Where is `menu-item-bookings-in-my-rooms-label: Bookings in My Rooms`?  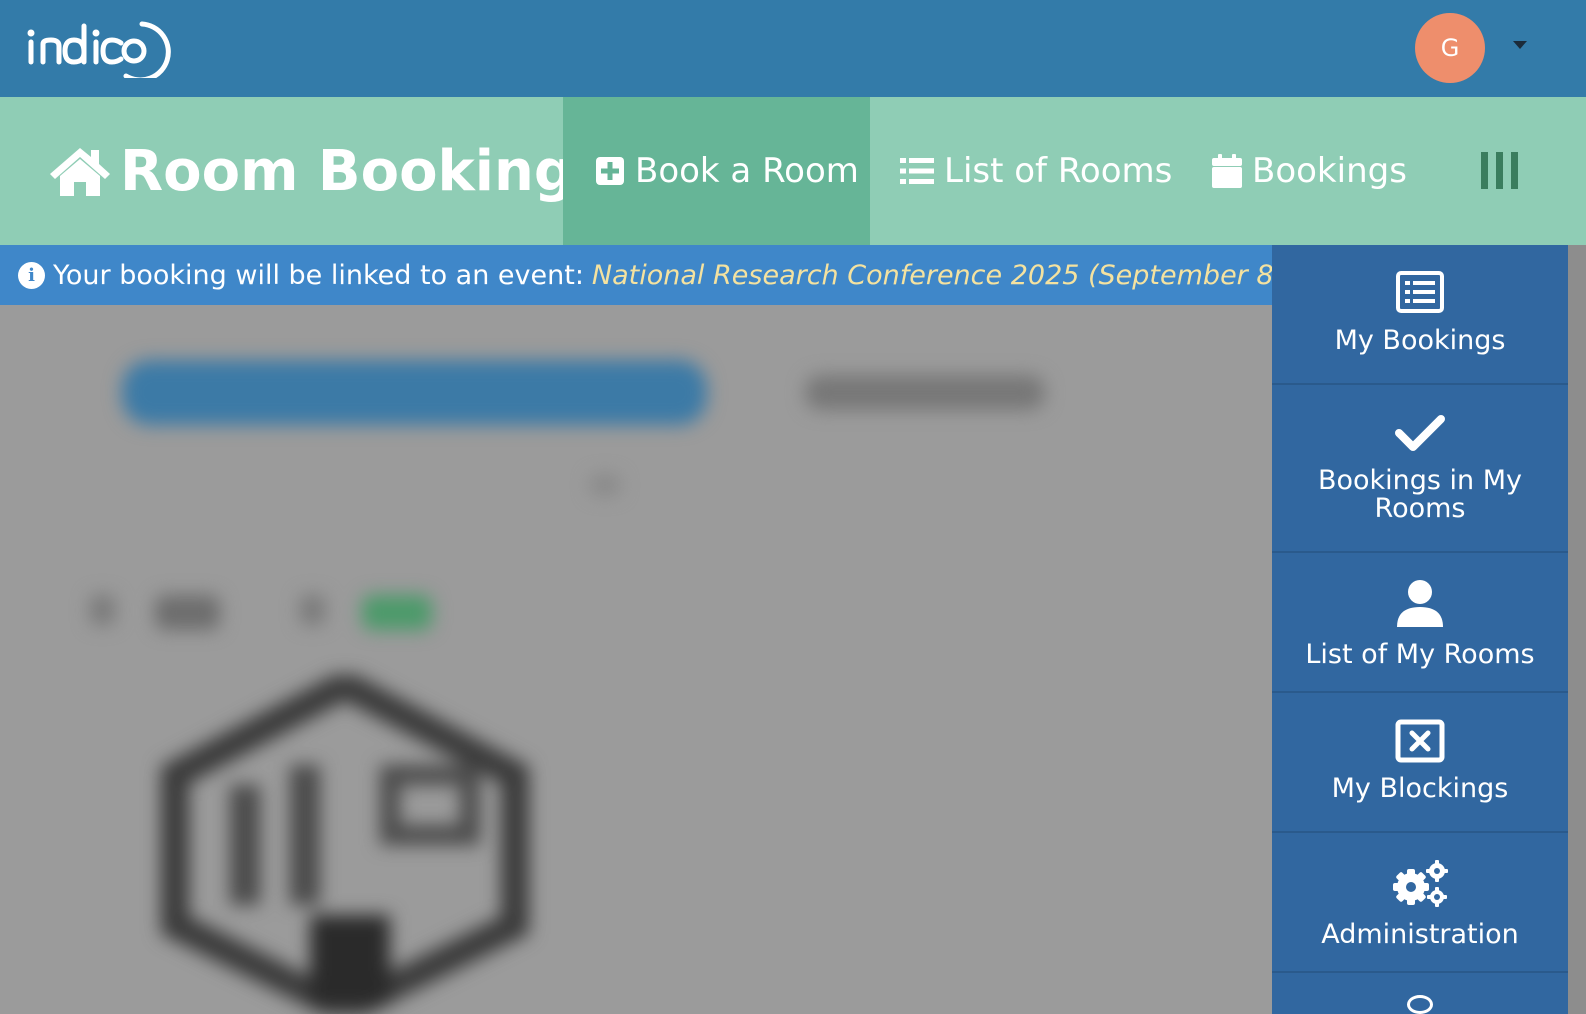
menu-item-bookings-in-my-rooms-label: Bookings in My Rooms is located at coordinates (1420, 494).